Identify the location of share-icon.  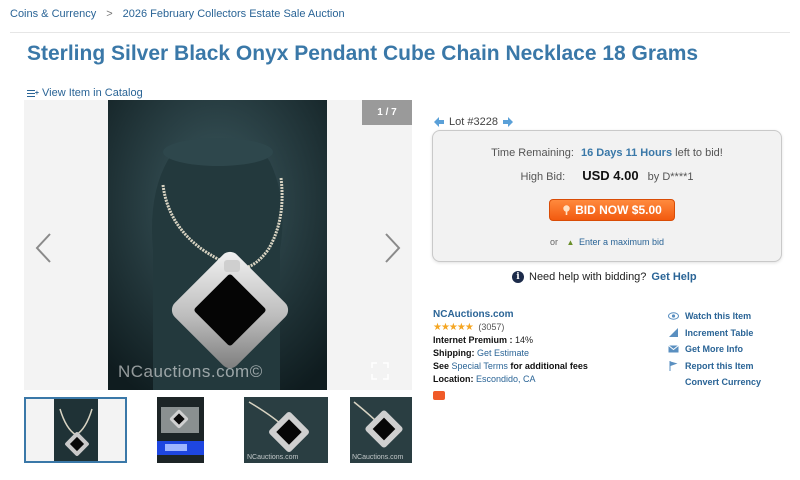
(439, 395).